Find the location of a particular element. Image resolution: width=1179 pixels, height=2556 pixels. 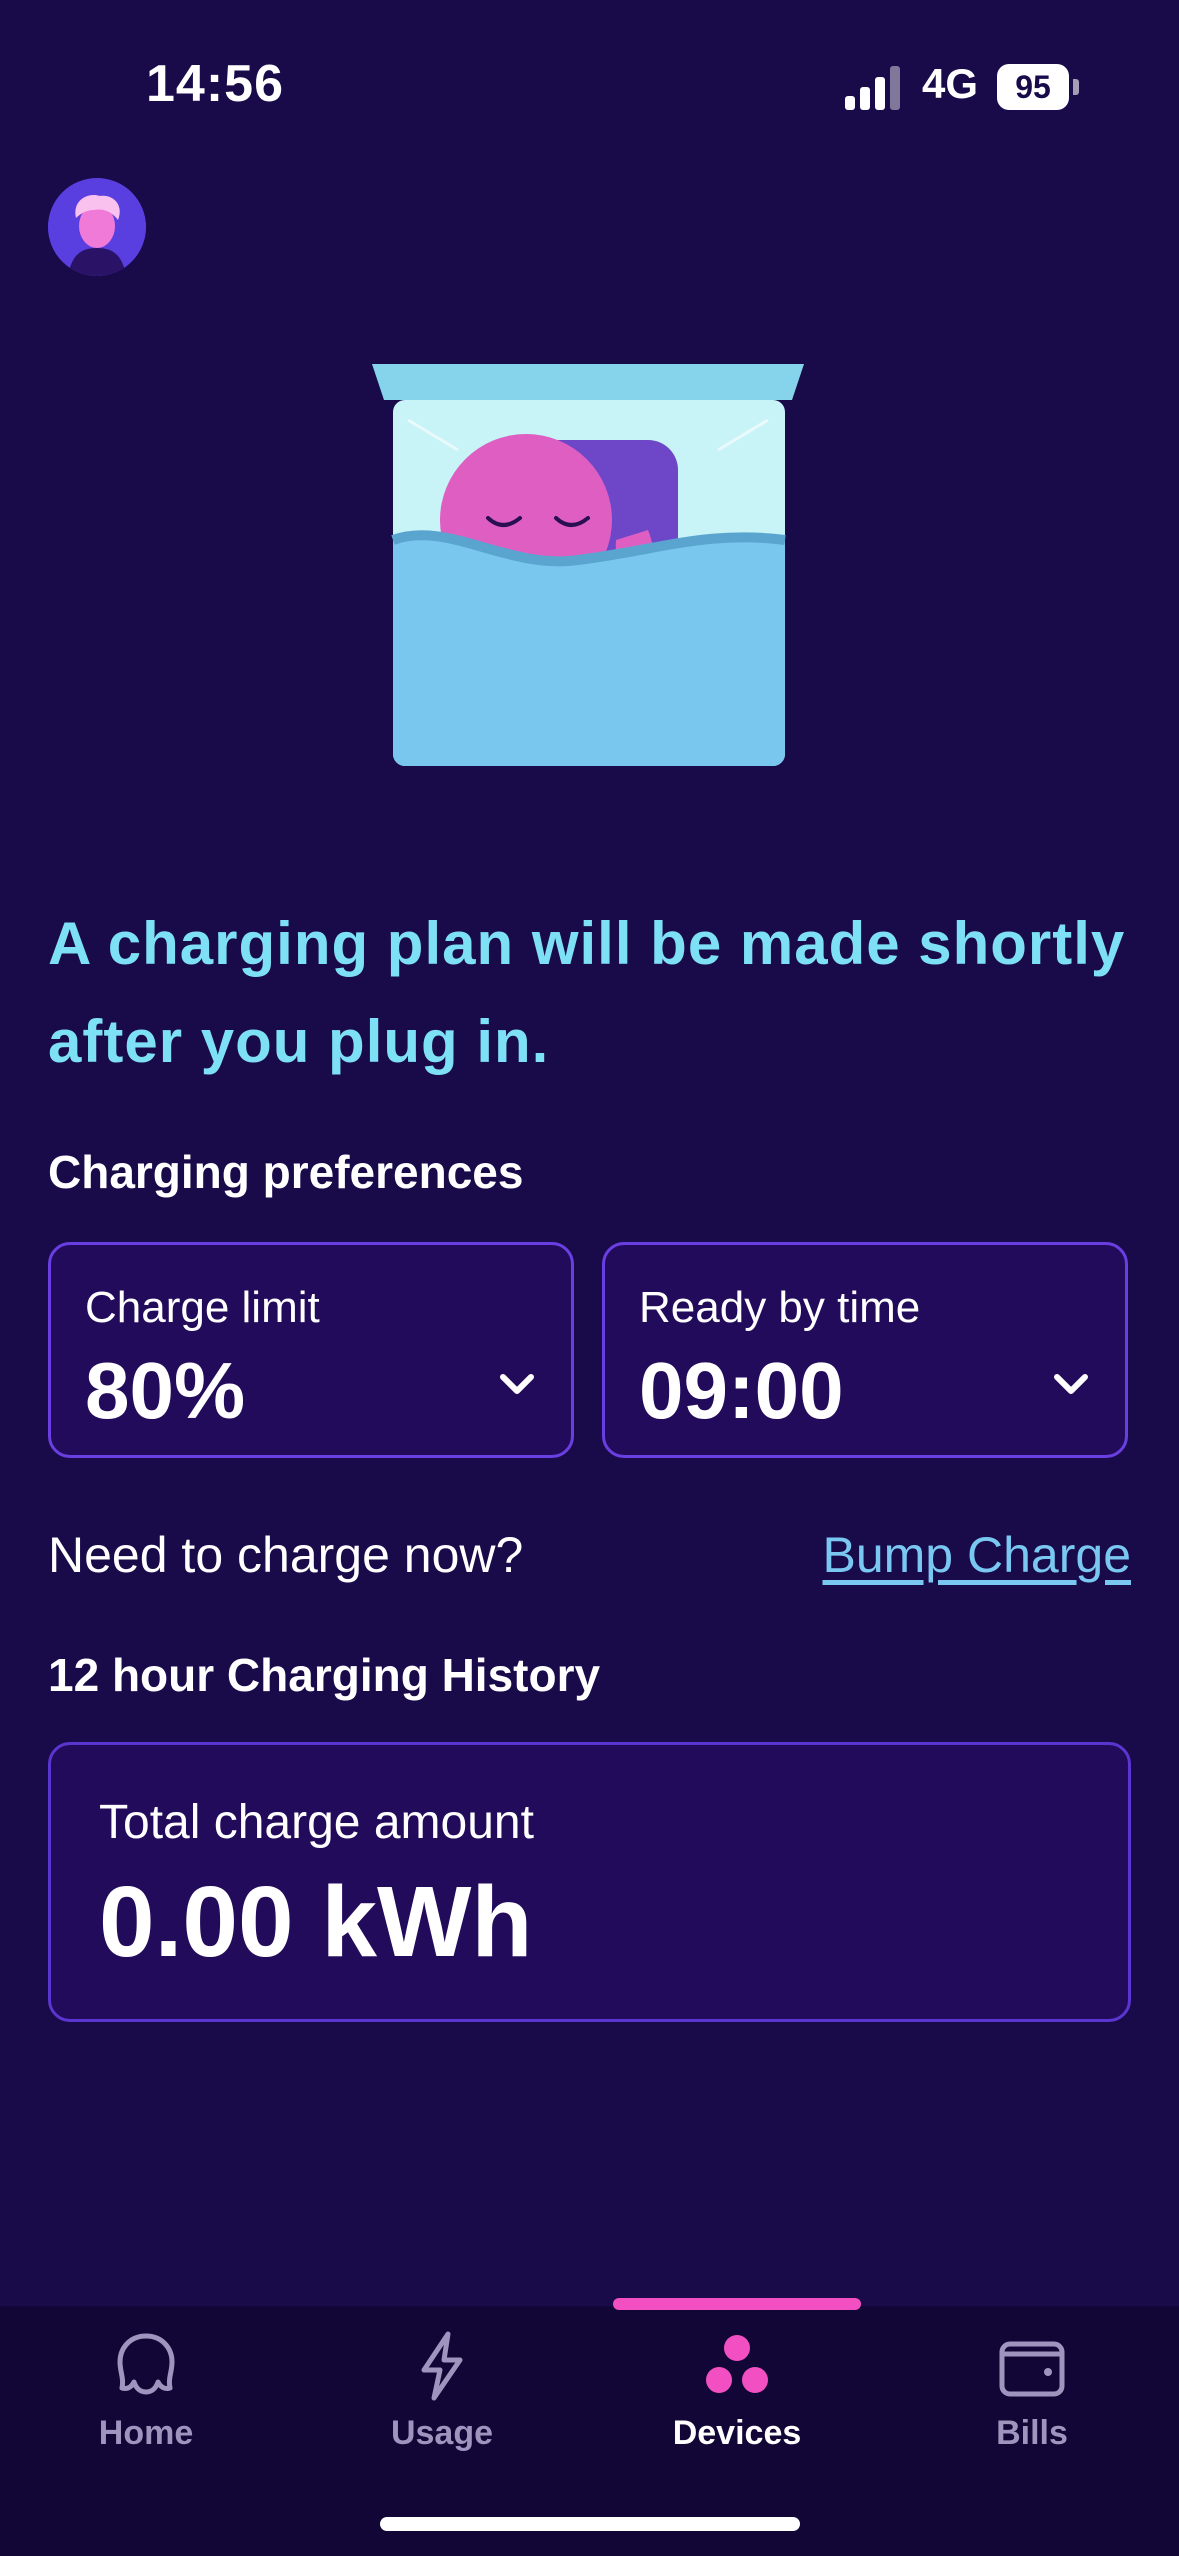

total-charge-label: Total charge amount is located at coordinates (316, 1822).